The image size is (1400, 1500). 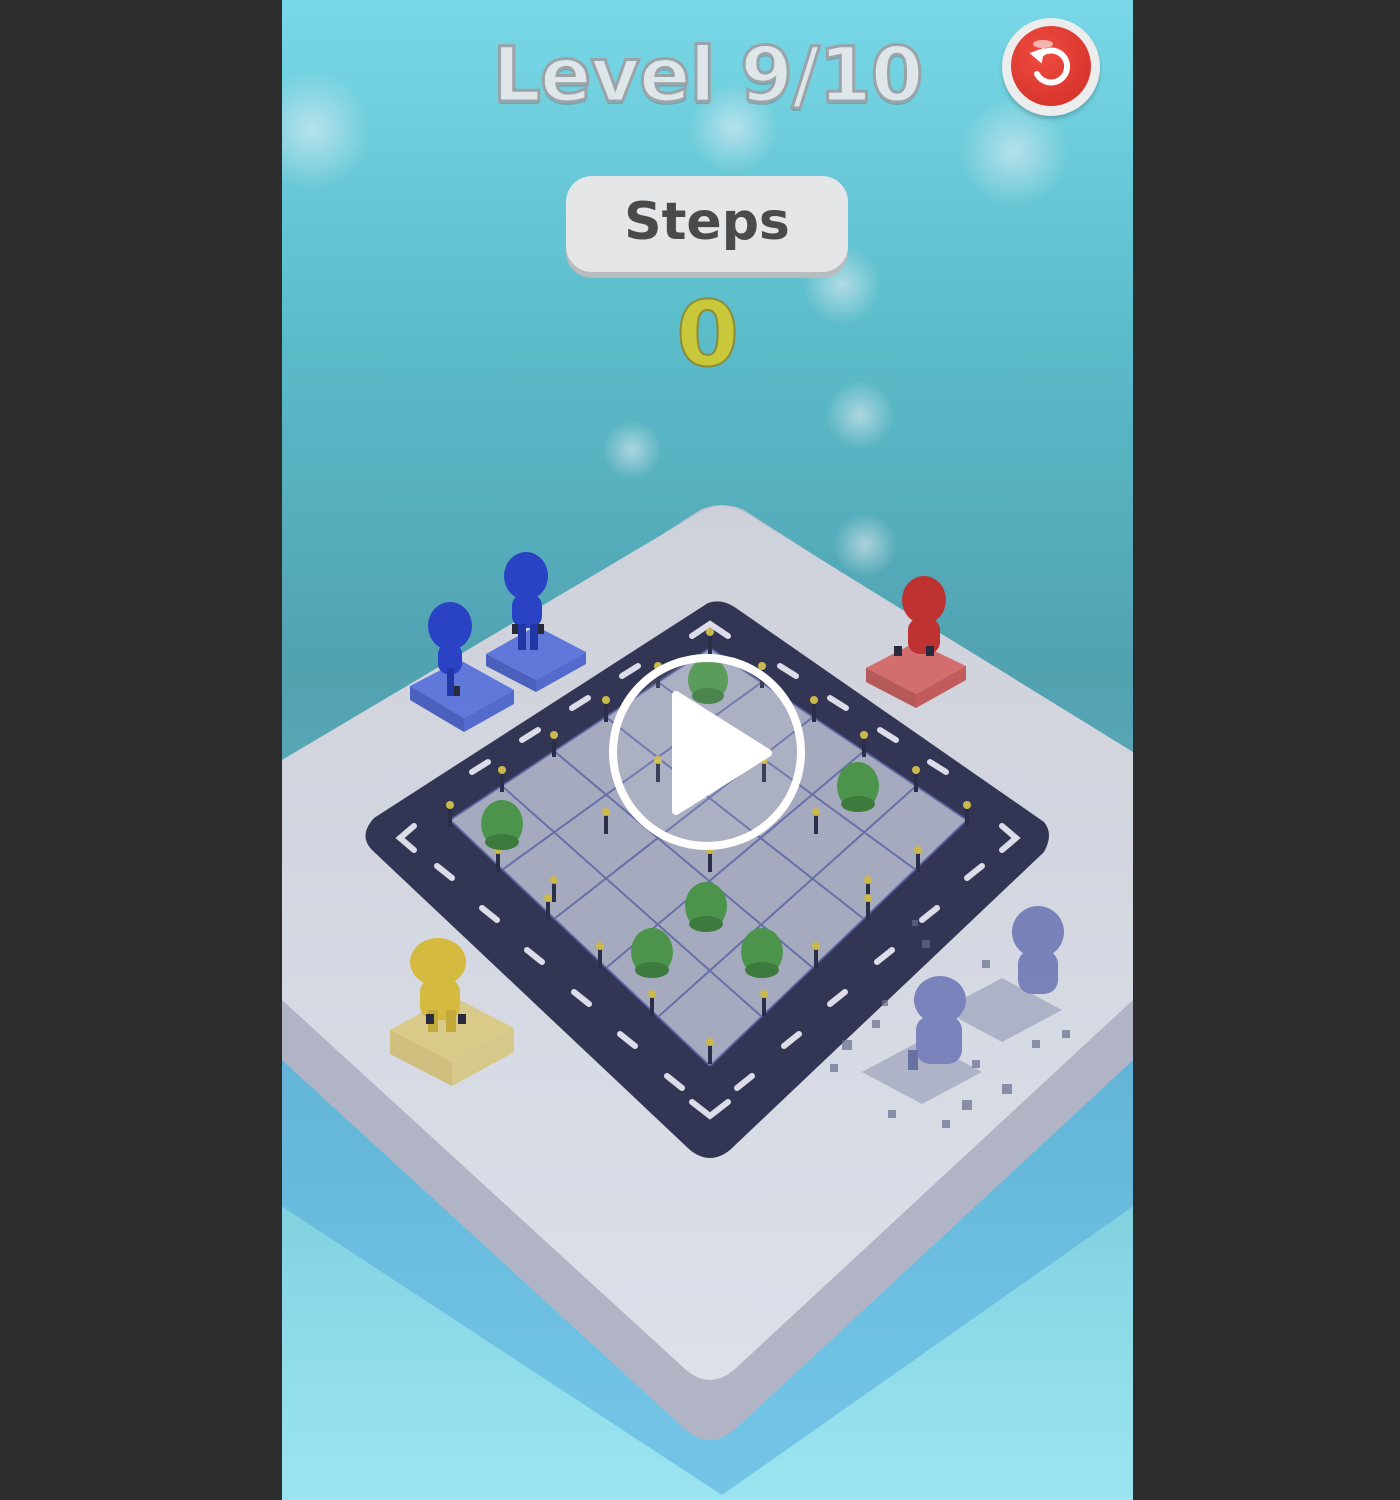 What do you see at coordinates (707, 224) in the screenshot?
I see `steps-label: Steps` at bounding box center [707, 224].